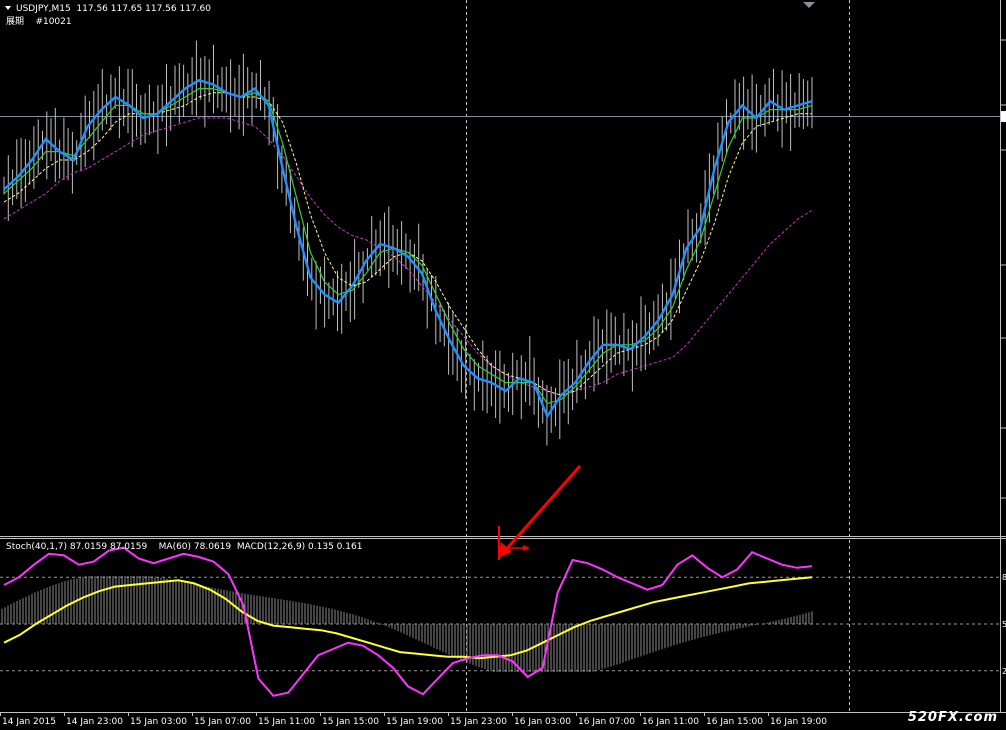 This screenshot has height=730, width=1006. What do you see at coordinates (113, 9) in the screenshot?
I see `symbol-header: USDJPY,M15 117.56 117.65 117.56 117.60` at bounding box center [113, 9].